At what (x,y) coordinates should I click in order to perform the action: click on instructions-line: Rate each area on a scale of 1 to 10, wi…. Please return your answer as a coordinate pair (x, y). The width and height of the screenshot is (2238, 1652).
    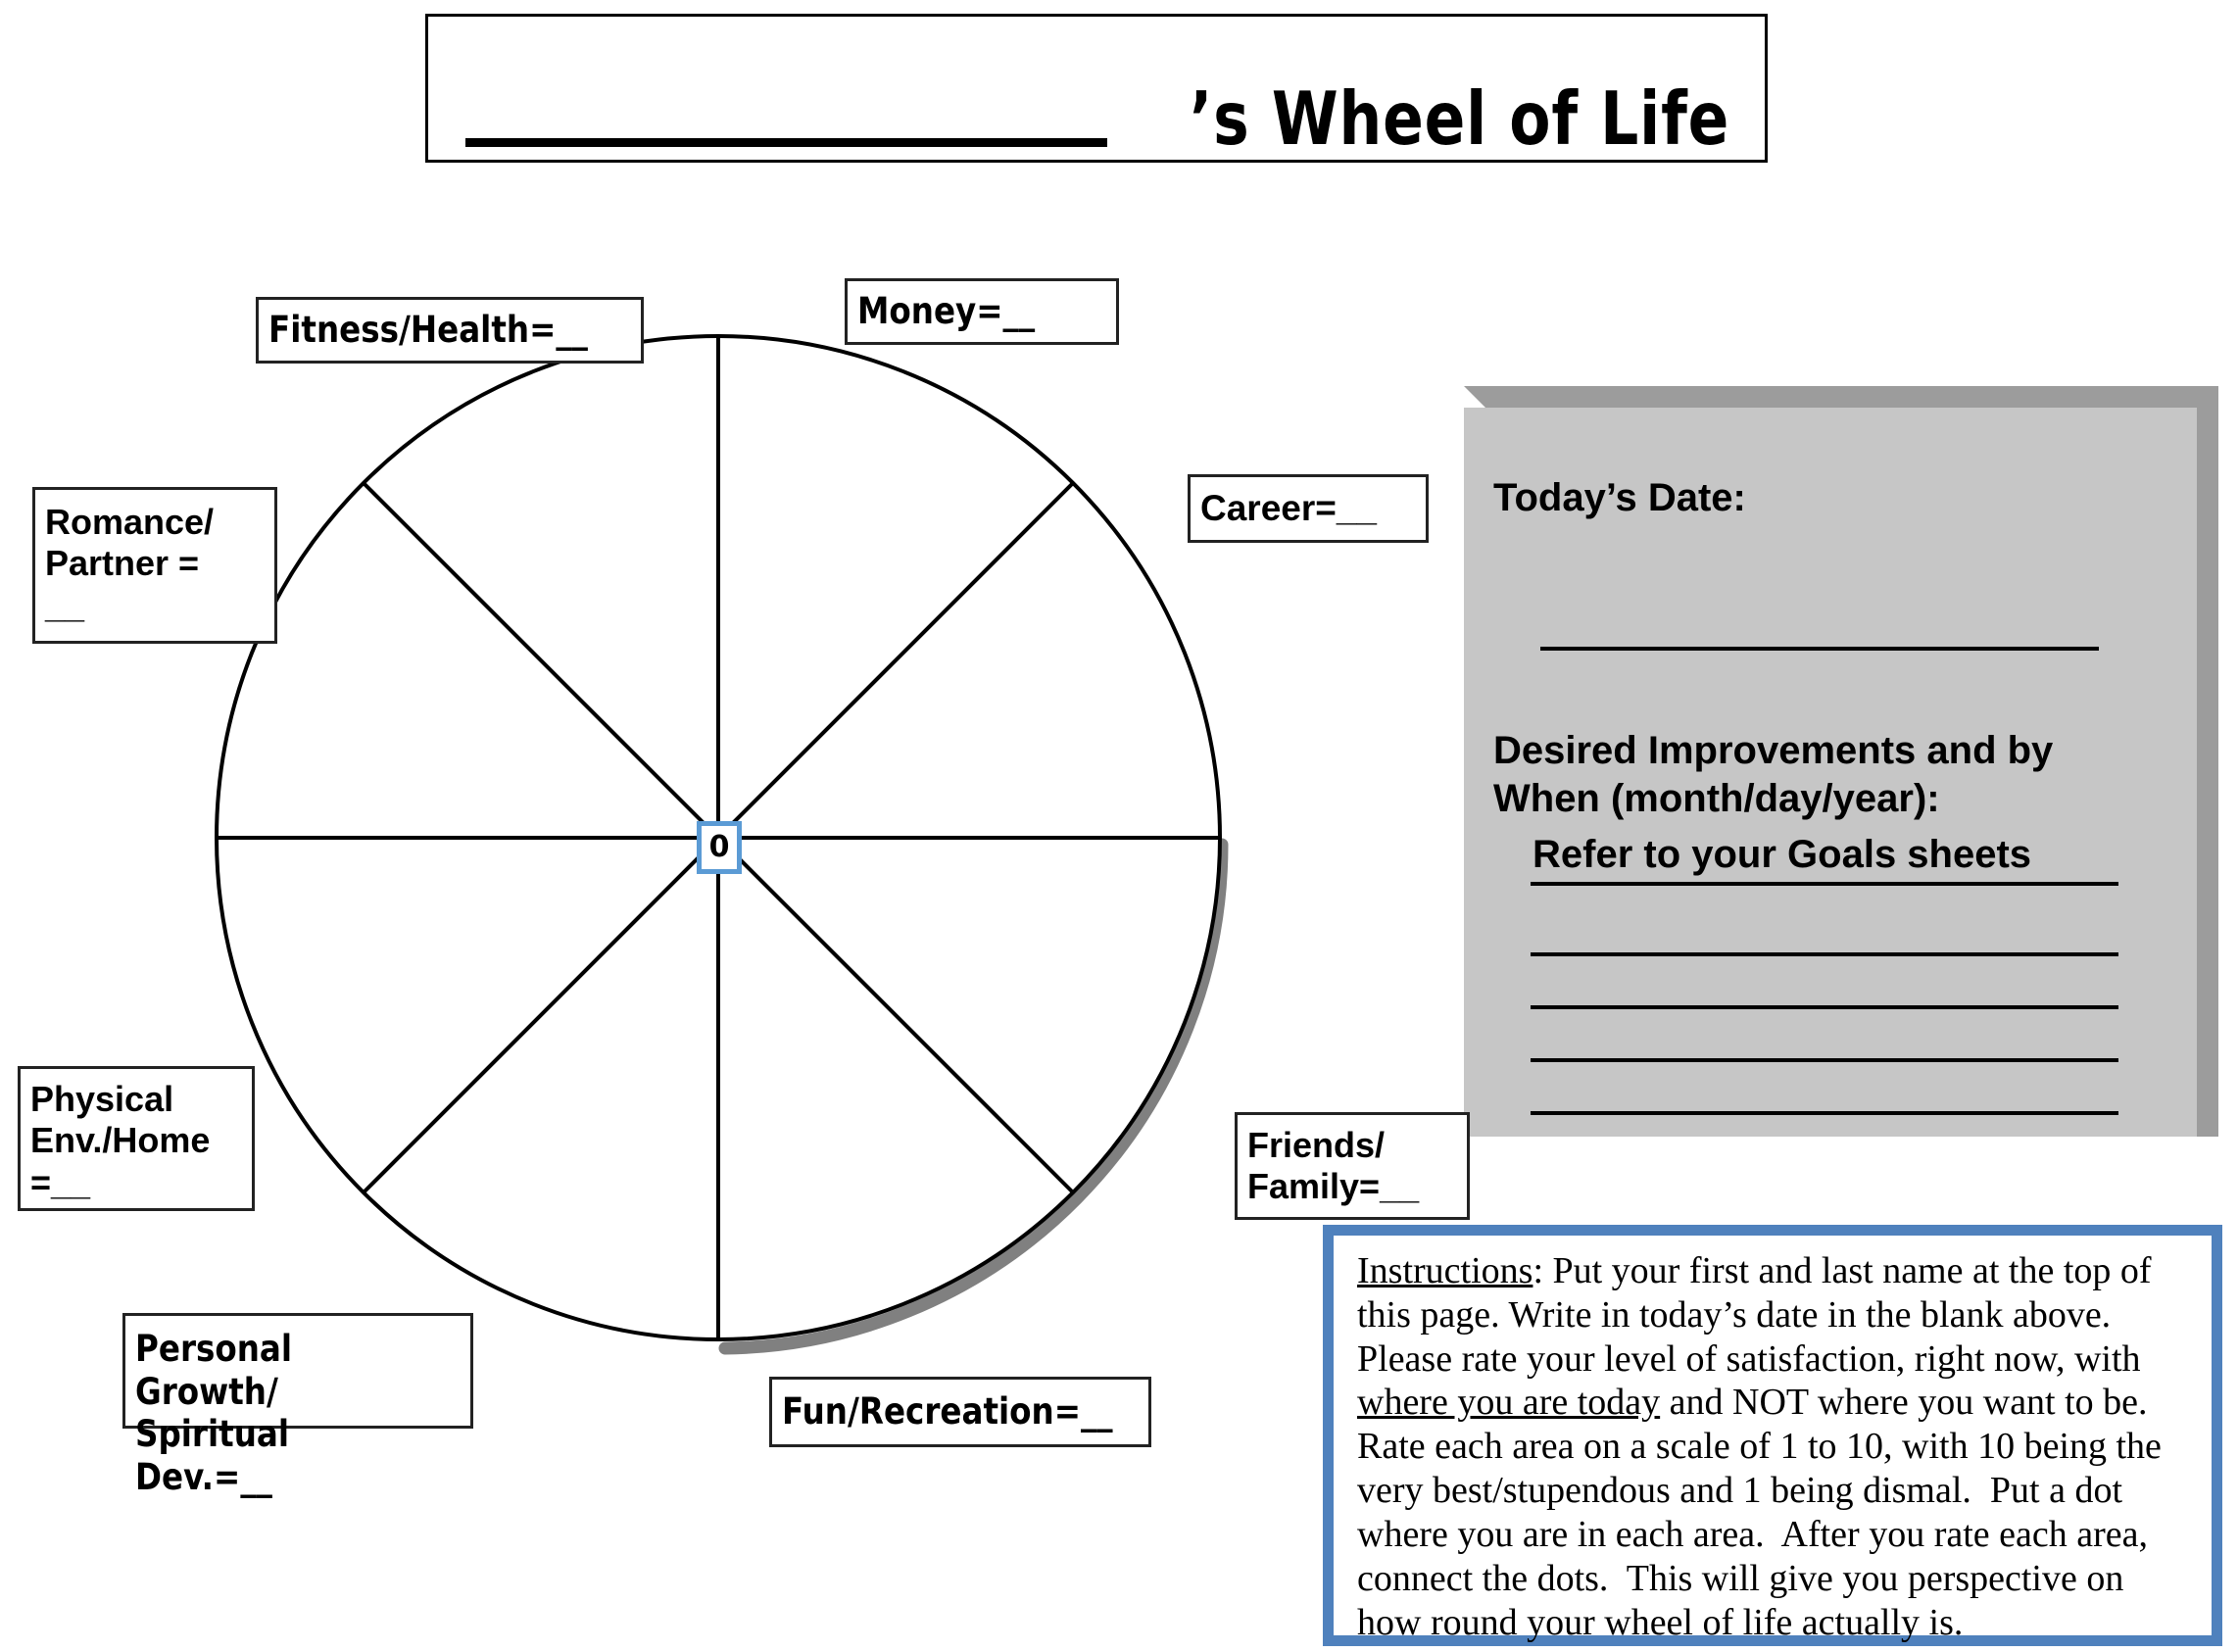
    Looking at the image, I should click on (1779, 1447).